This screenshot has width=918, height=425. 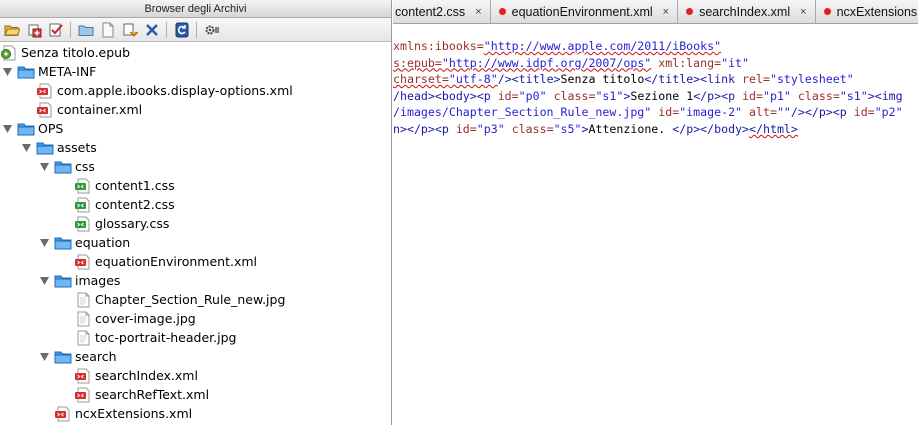 What do you see at coordinates (827, 11) in the screenshot?
I see `modified-dot-icon` at bounding box center [827, 11].